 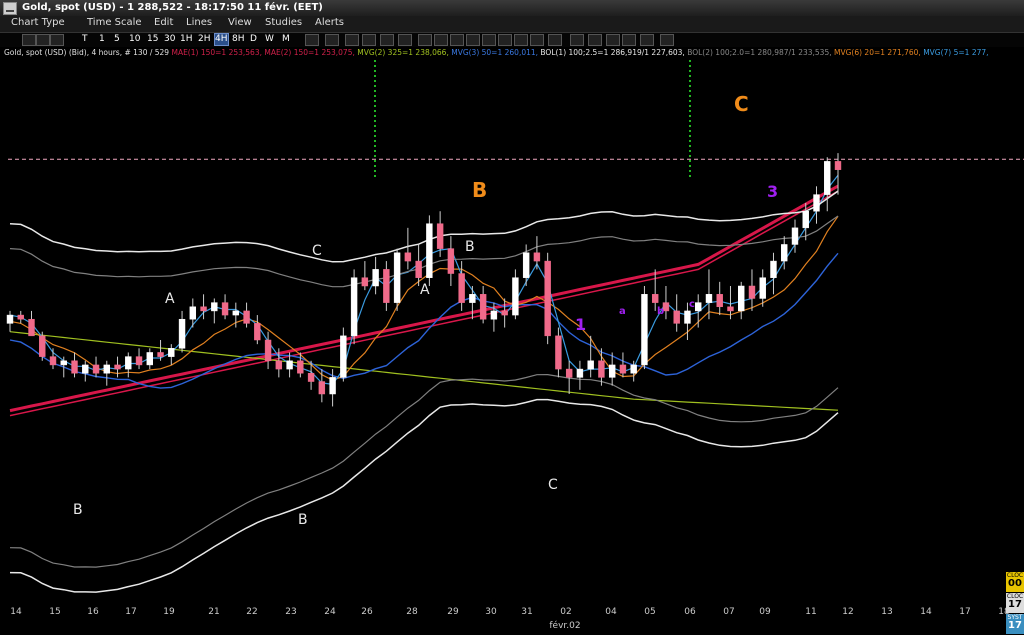 I want to click on line-chart-icon, so click(x=57, y=40).